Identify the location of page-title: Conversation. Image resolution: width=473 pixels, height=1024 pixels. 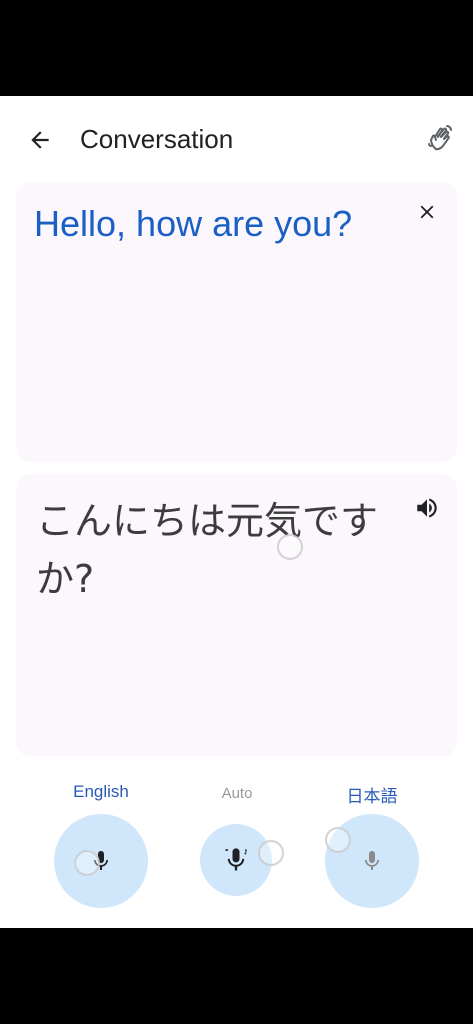
(157, 139).